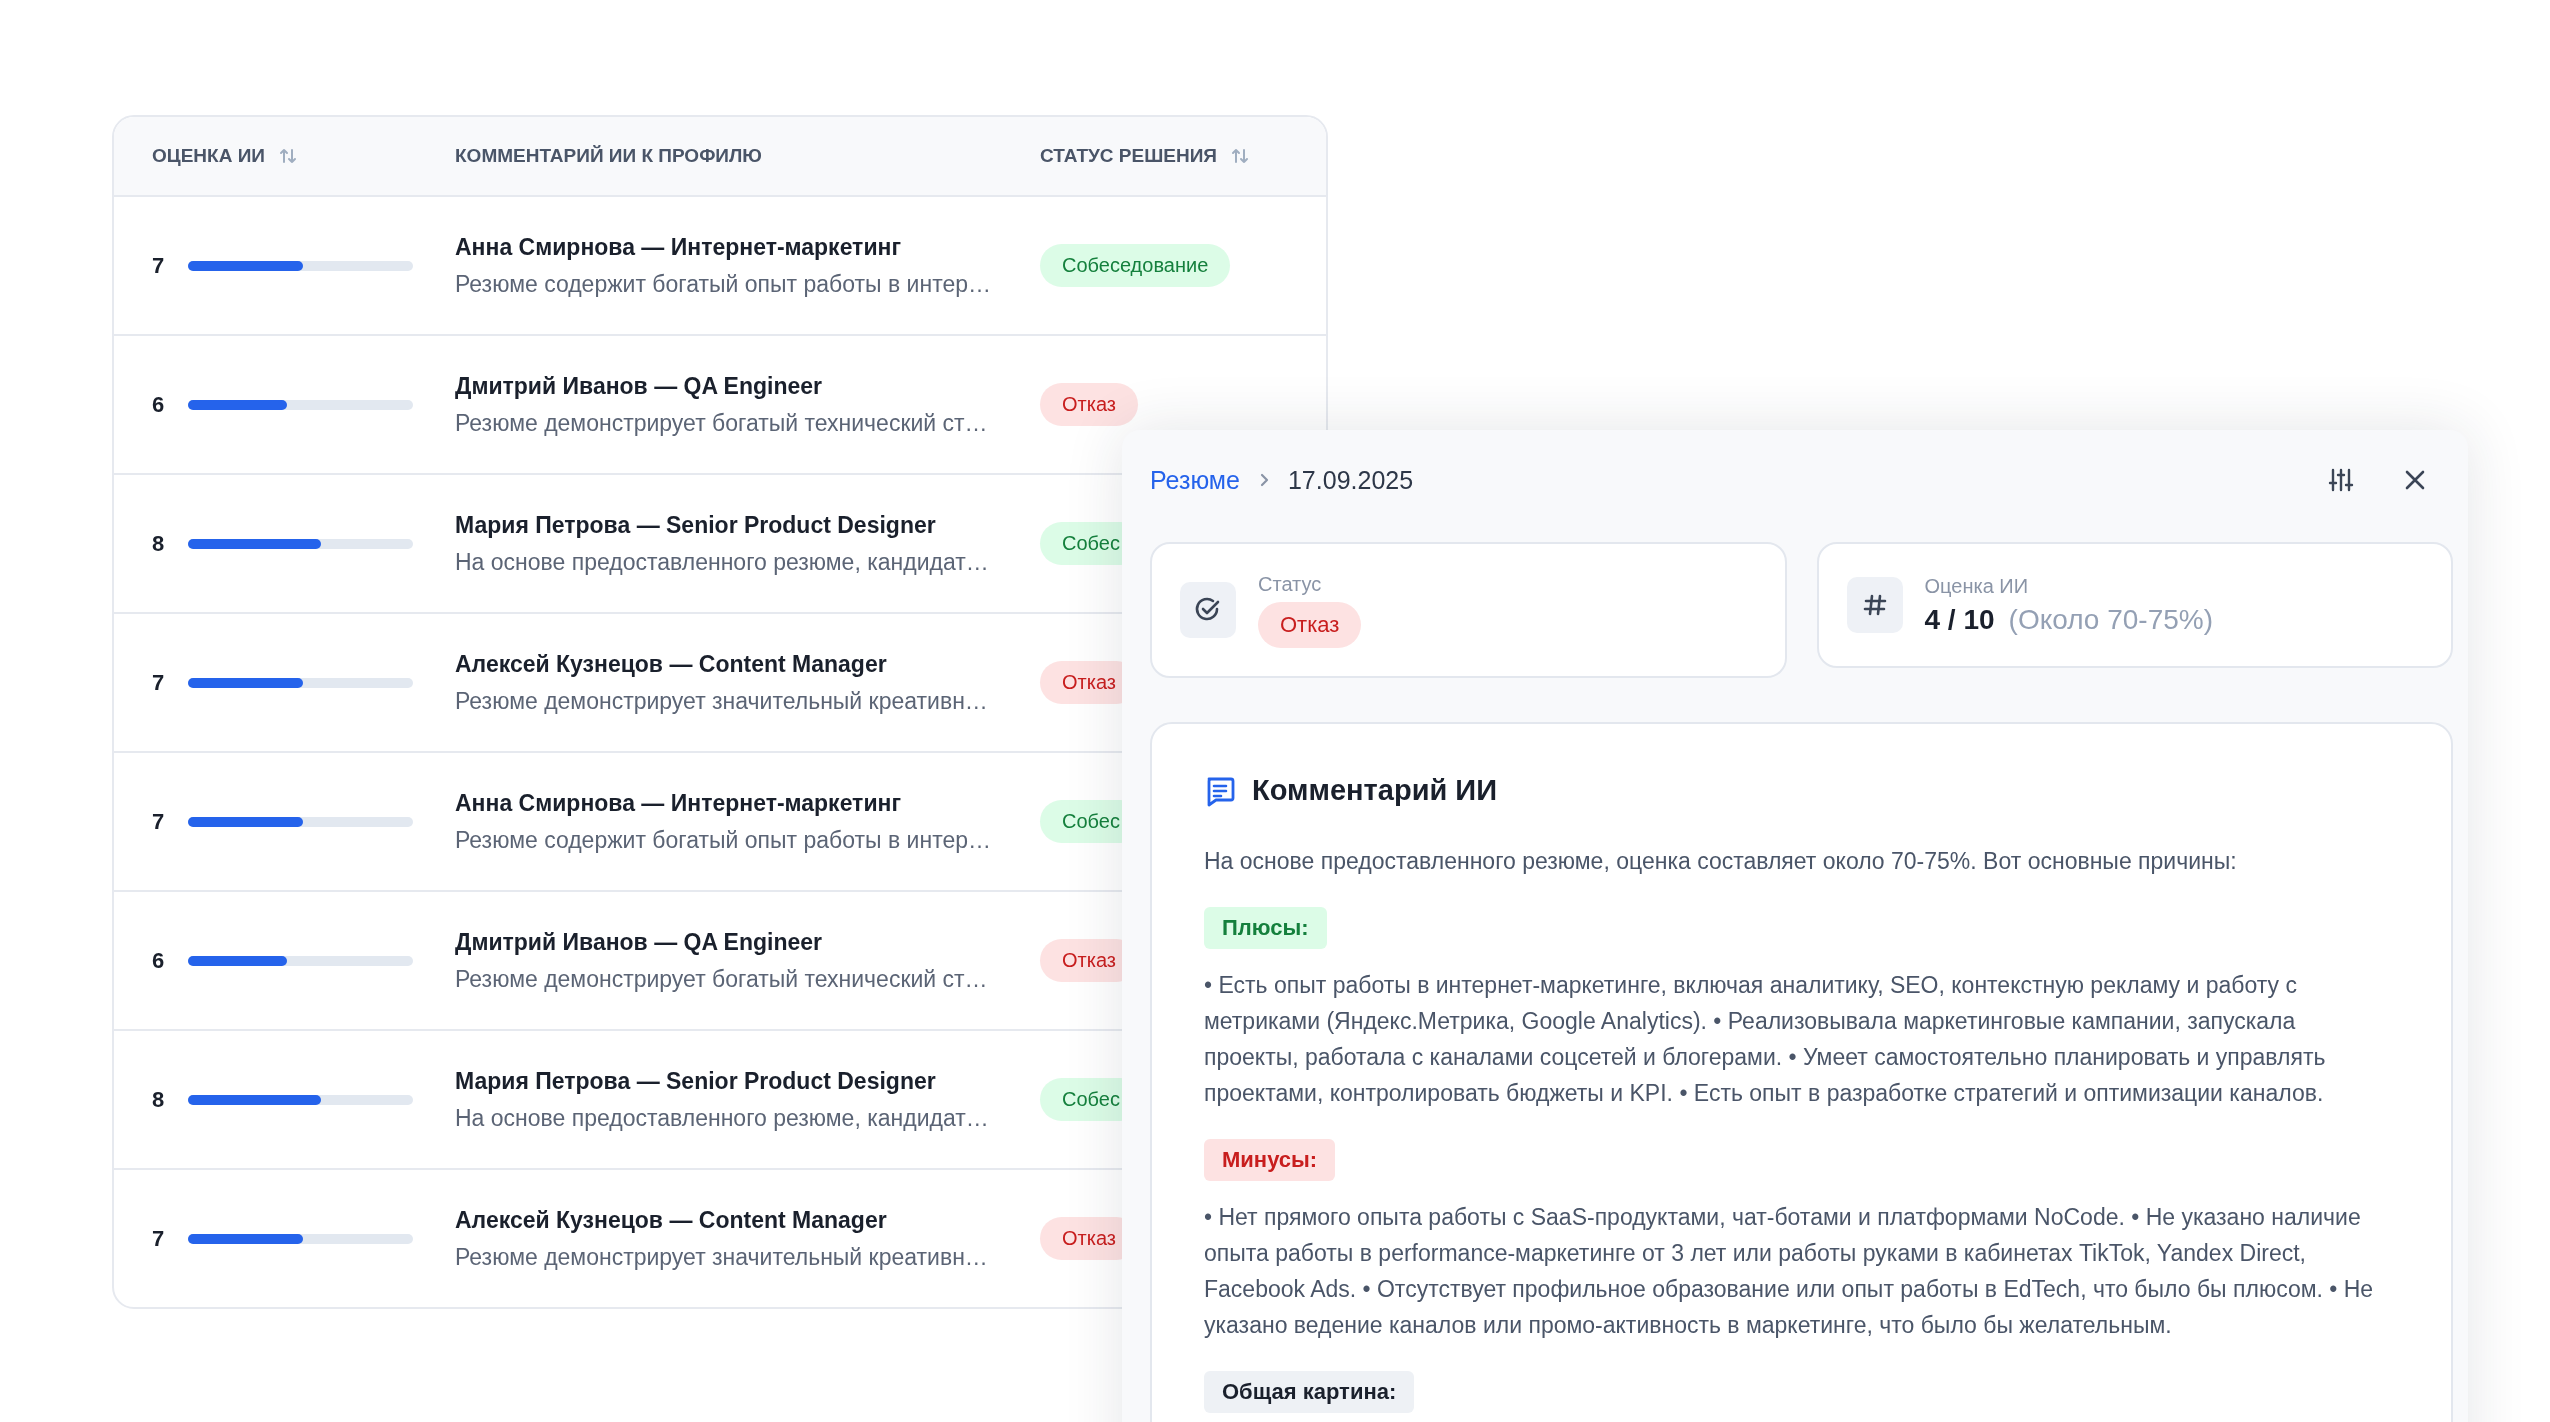 This screenshot has width=2550, height=1422. I want to click on section-label: Плюсы:, so click(1265, 928).